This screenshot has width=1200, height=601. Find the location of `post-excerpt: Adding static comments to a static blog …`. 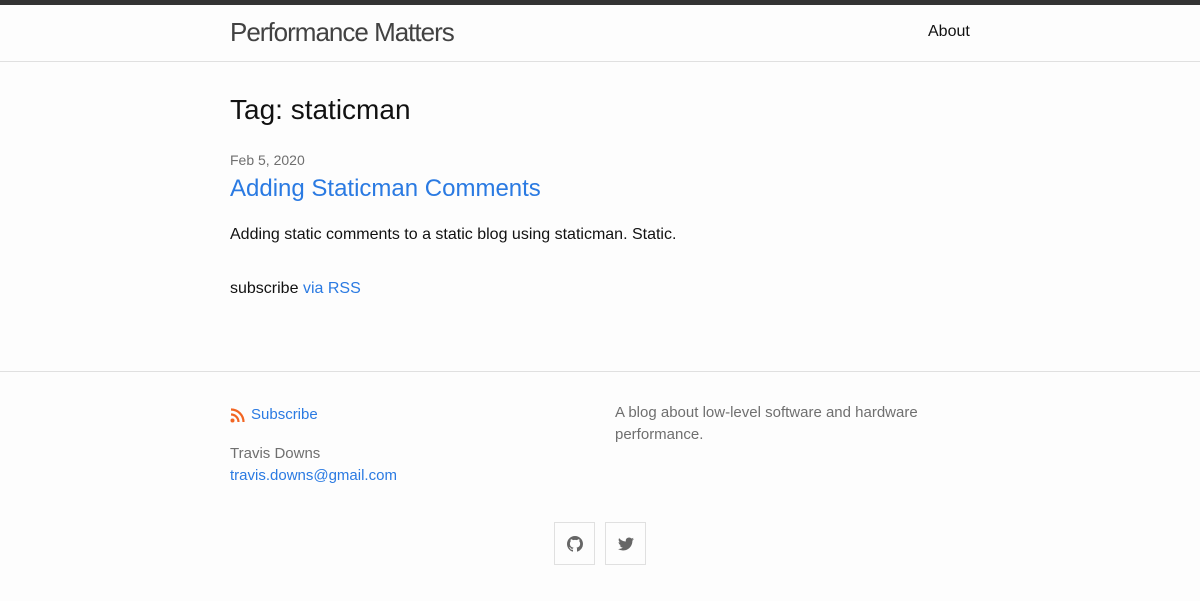

post-excerpt: Adding static comments to a static blog … is located at coordinates (453, 234).